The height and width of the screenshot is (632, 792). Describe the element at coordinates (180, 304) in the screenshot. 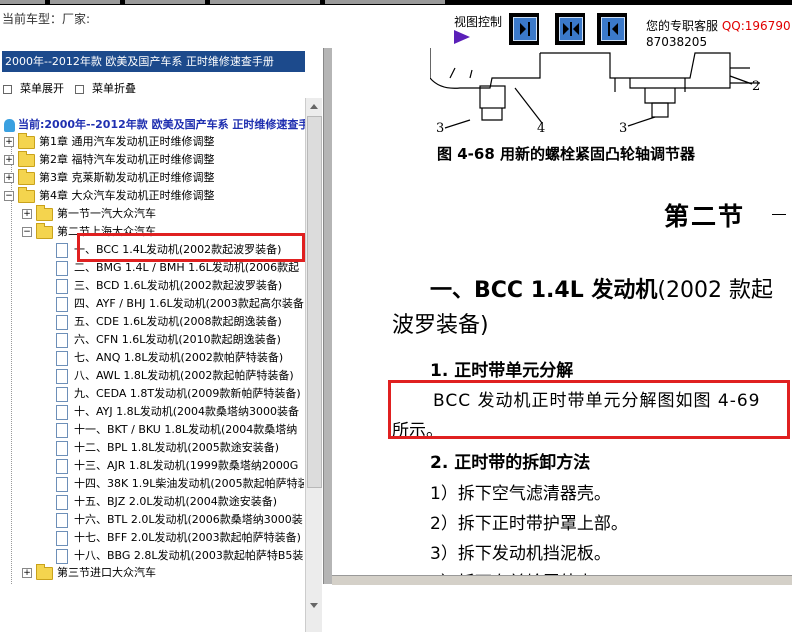

I see `tree-item-engine: 四、AYF / BHJ 1.6L发动机(2003款起高尔装备` at that location.